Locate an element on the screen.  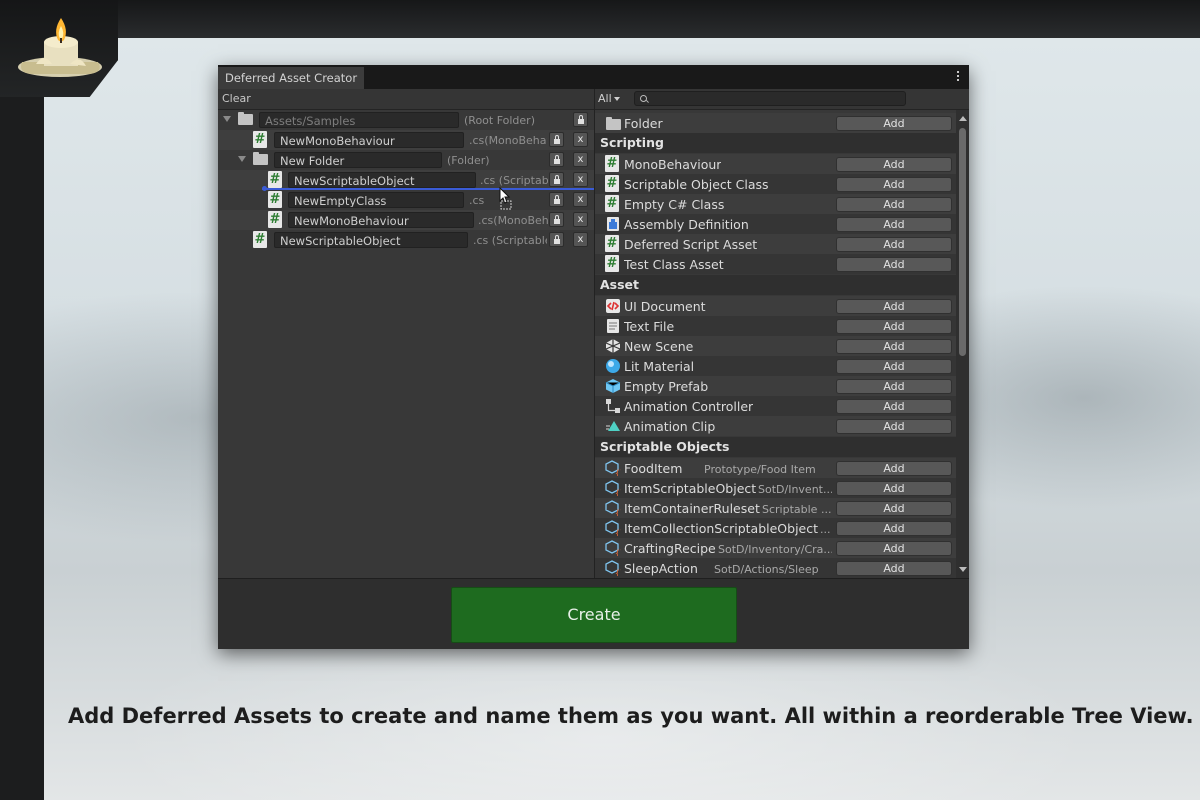
filter-dropdown: All is located at coordinates (609, 98).